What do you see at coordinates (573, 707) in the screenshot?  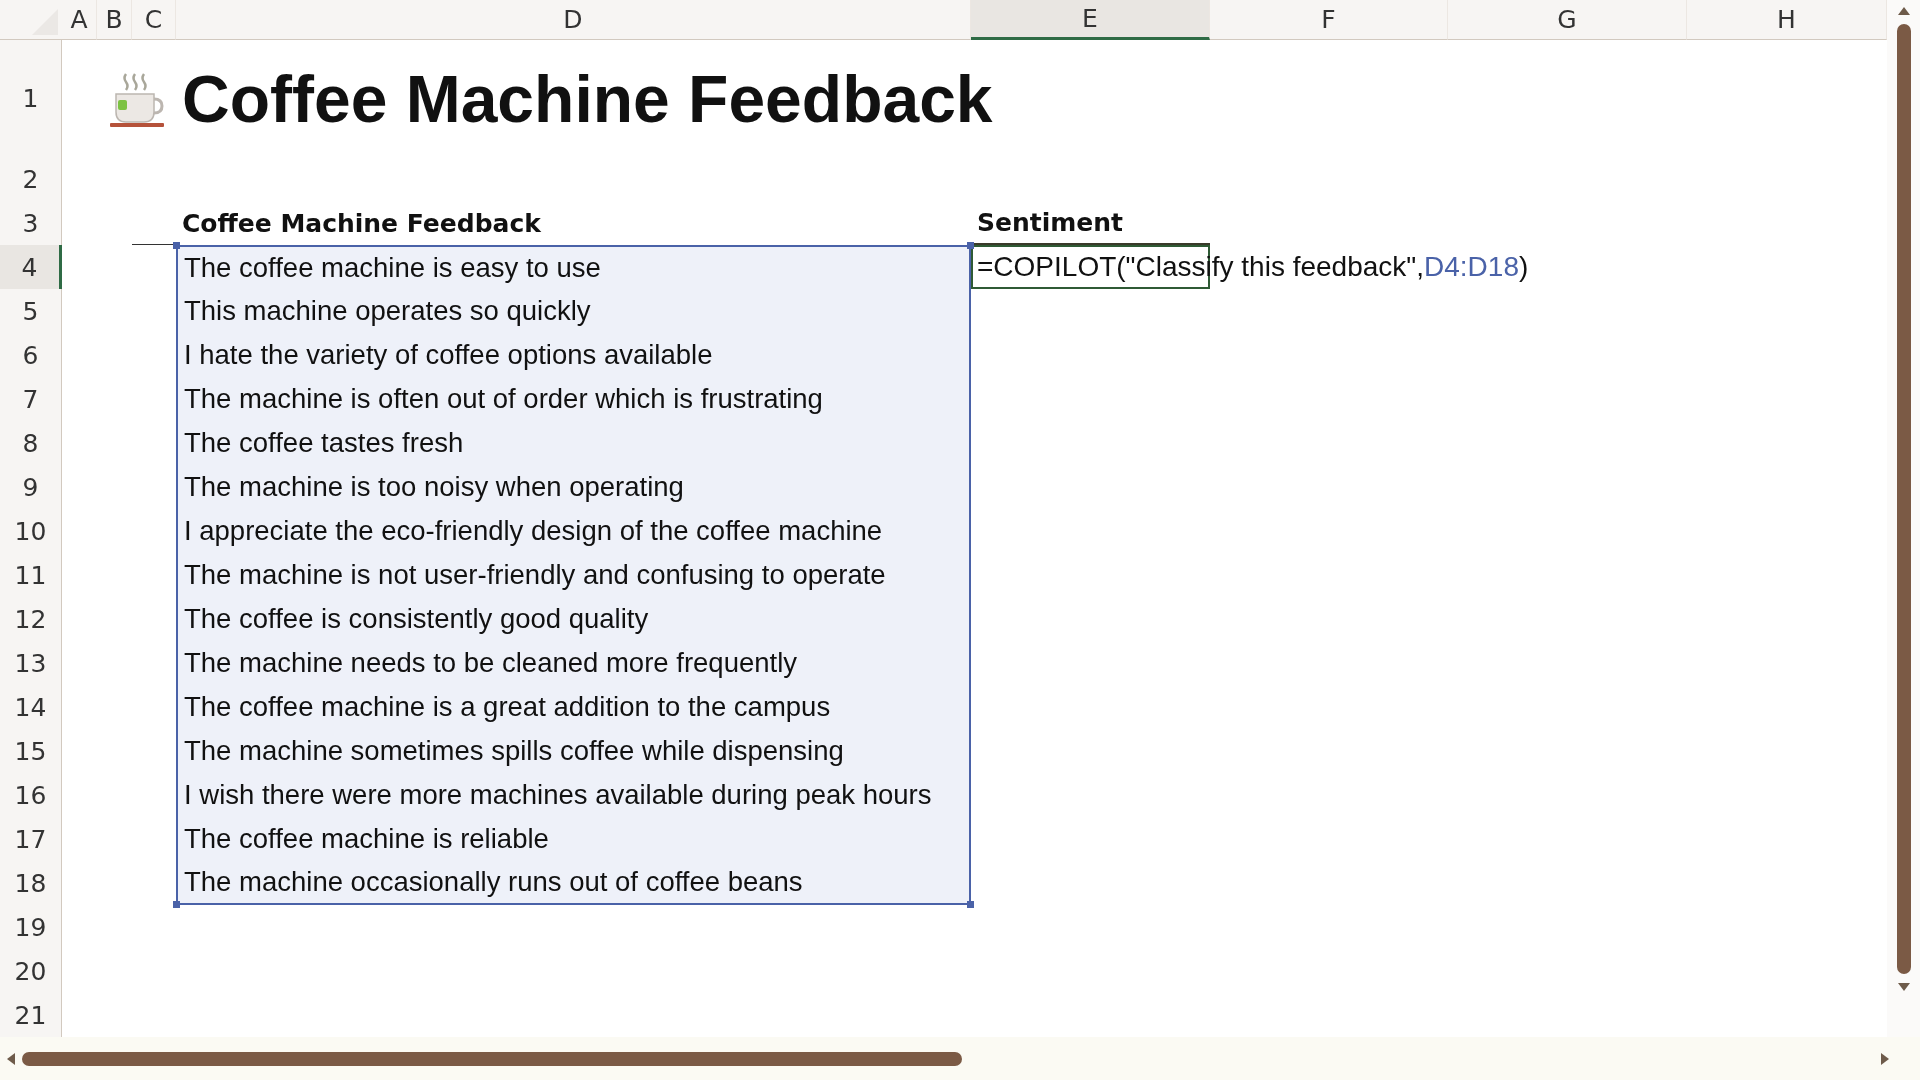 I see `table-cell: The coffee machine is a great addition to the campus` at bounding box center [573, 707].